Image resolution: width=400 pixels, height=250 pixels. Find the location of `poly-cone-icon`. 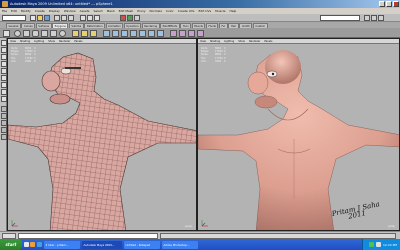

poly-cone-icon is located at coordinates (44, 33).